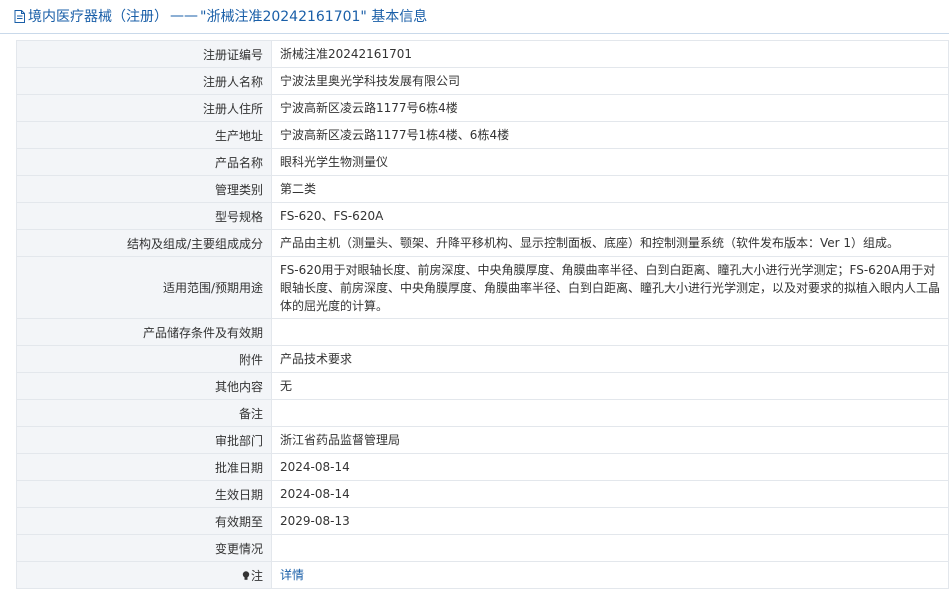 This screenshot has height=592, width=949. I want to click on field-value: 浙械注准20242161701, so click(610, 54).